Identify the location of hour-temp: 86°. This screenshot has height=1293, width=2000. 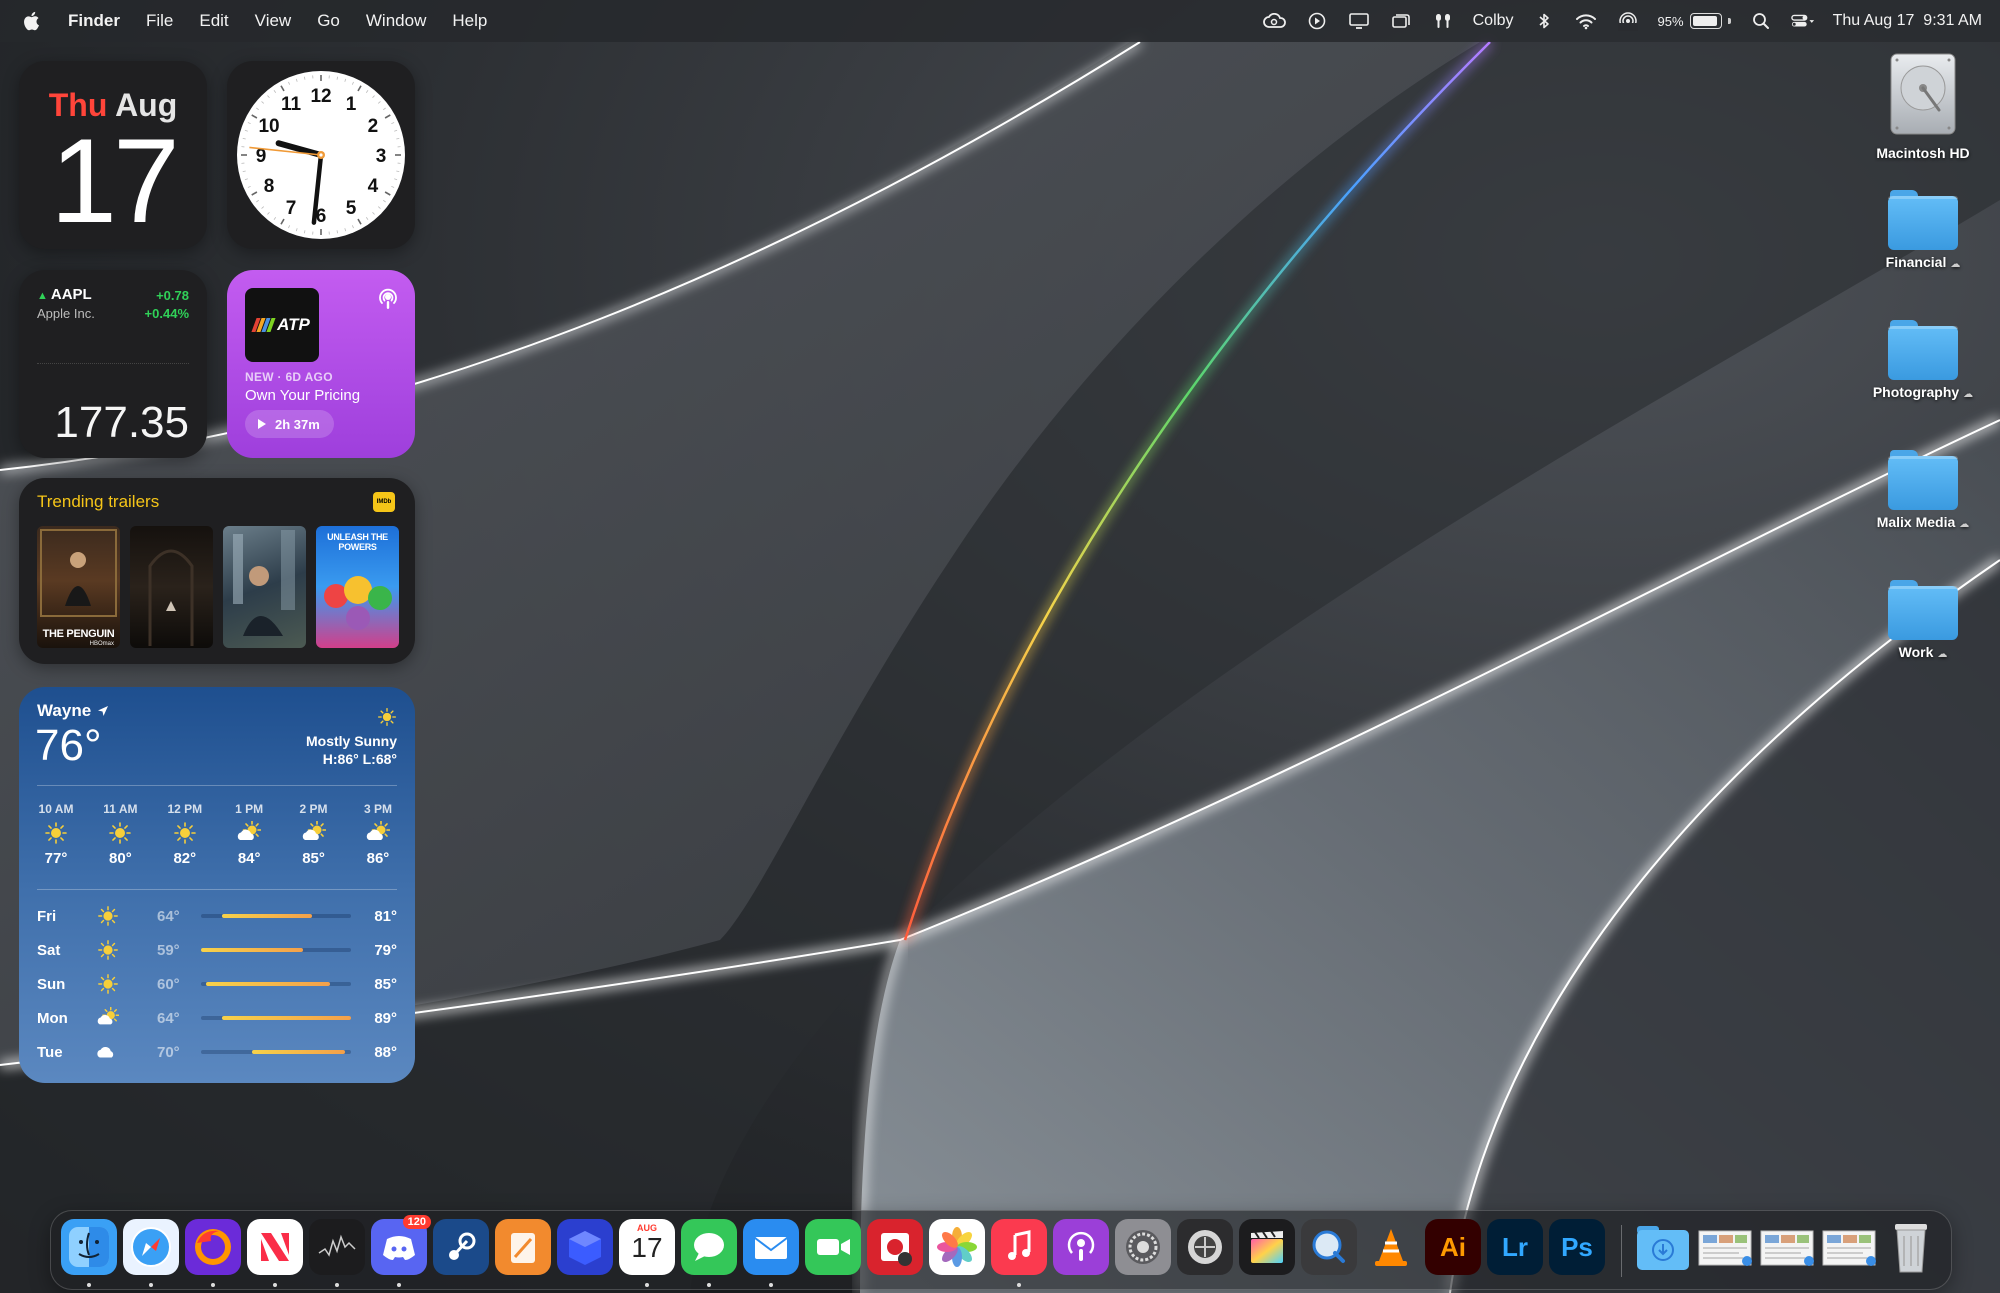
(378, 858).